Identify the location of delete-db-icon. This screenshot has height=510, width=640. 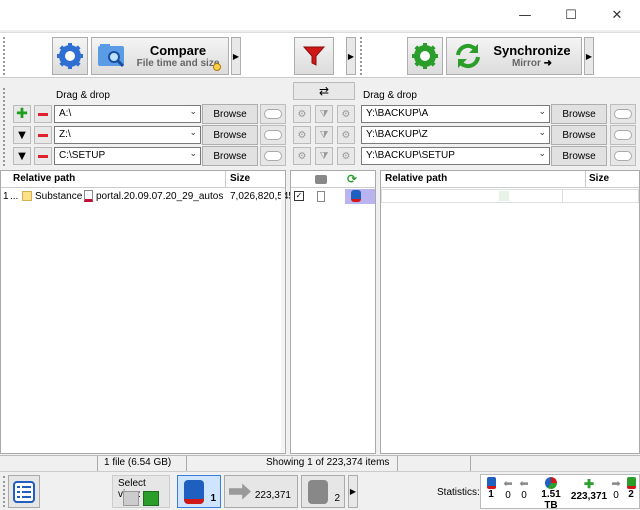
(194, 491).